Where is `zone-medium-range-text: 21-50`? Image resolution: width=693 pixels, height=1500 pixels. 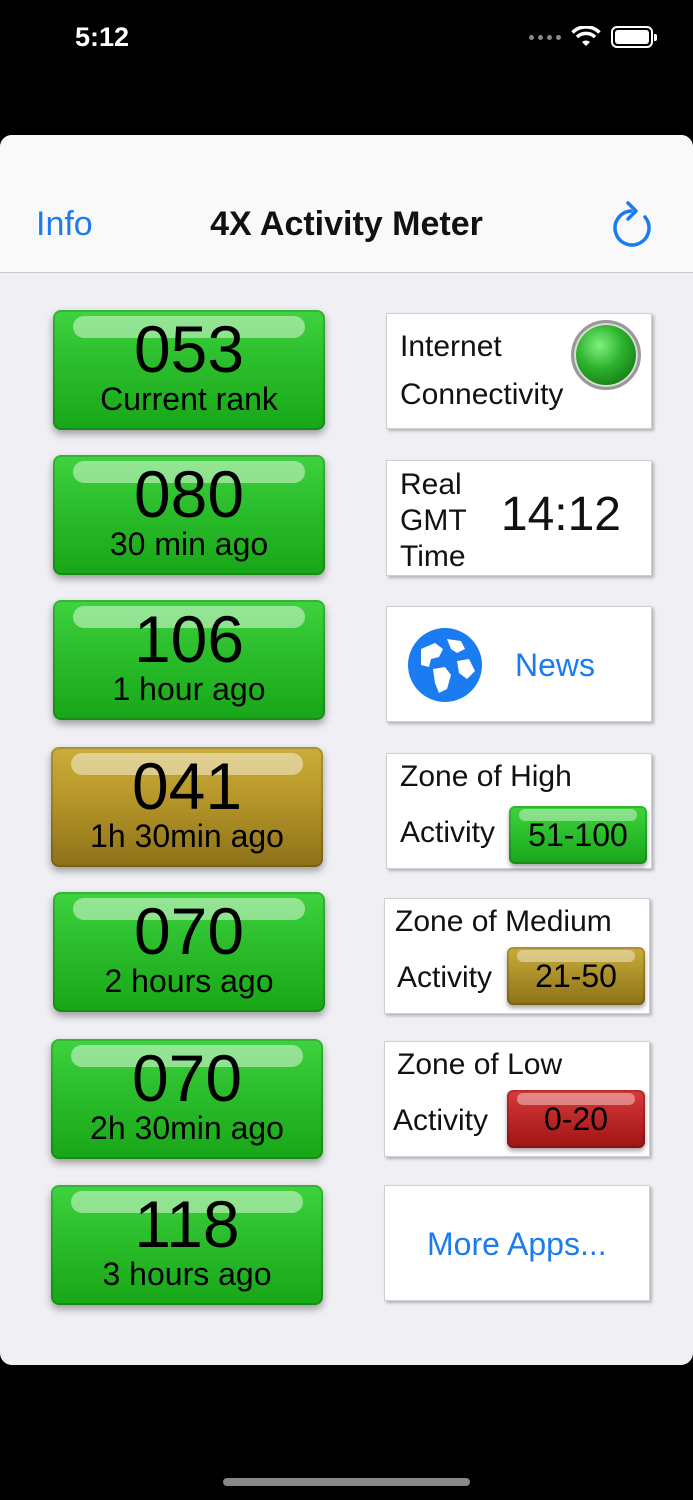
zone-medium-range-text: 21-50 is located at coordinates (576, 976).